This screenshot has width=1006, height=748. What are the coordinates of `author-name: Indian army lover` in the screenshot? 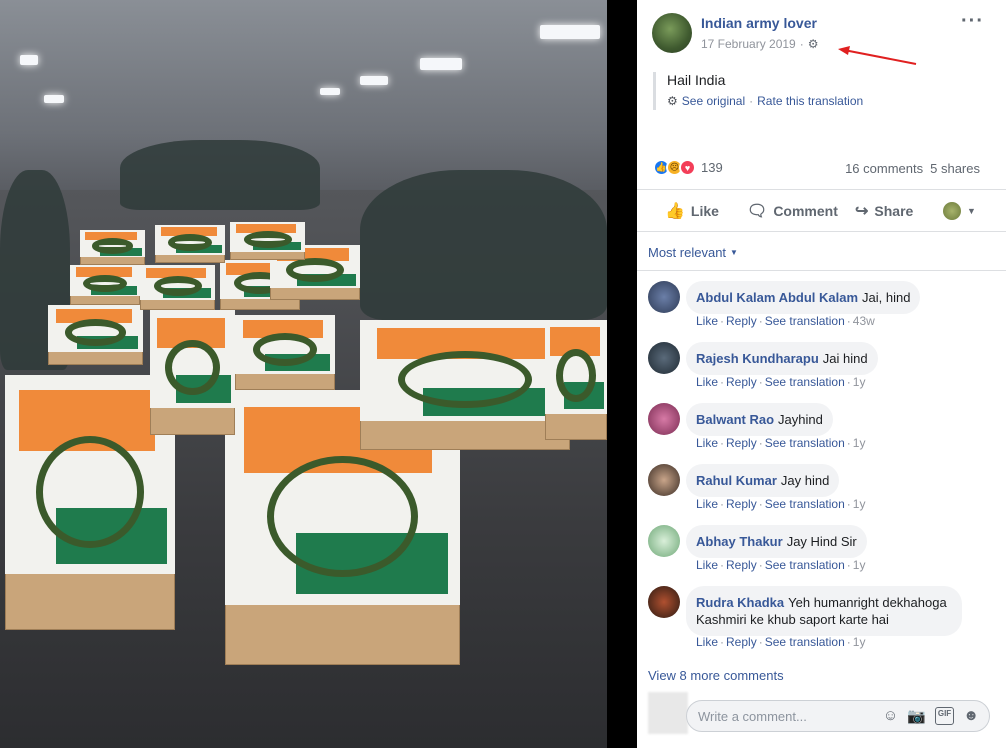 It's located at (759, 23).